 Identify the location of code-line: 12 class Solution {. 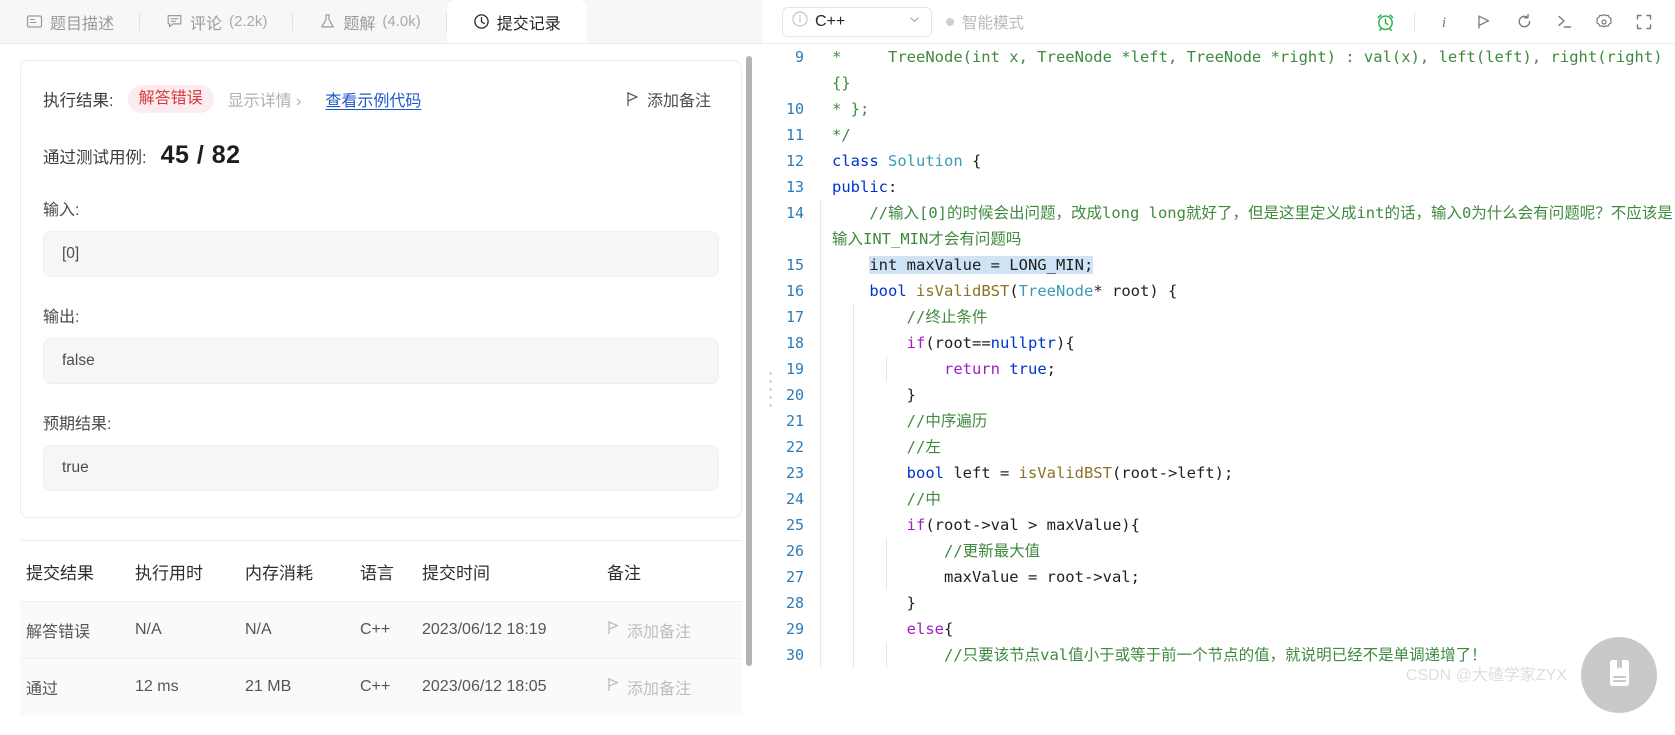
(1218, 161).